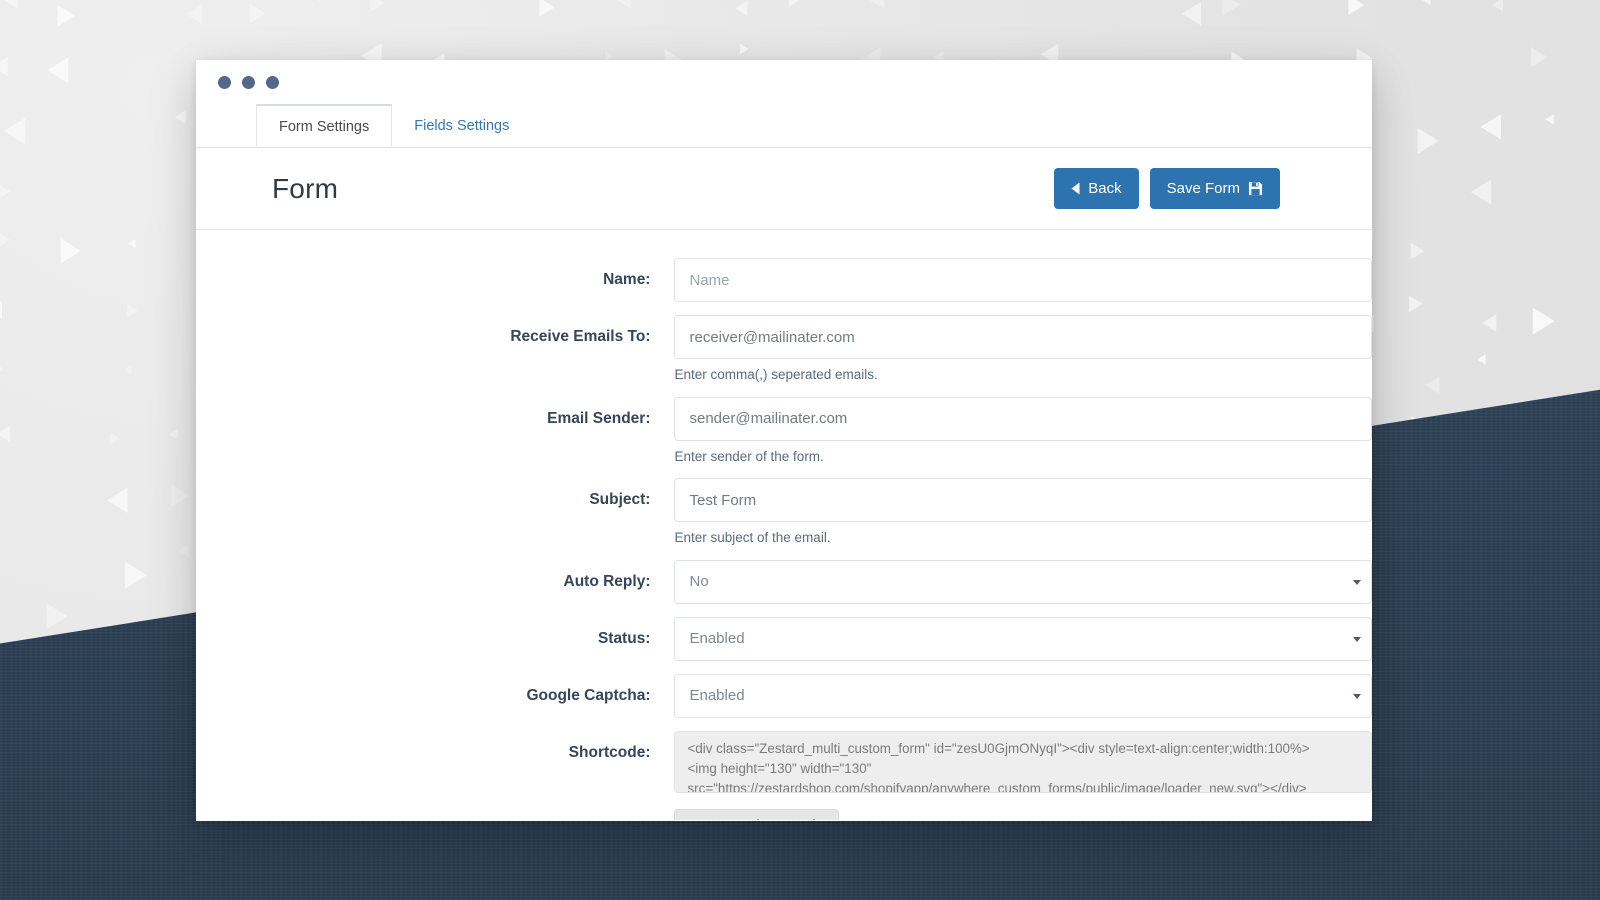 Image resolution: width=1600 pixels, height=900 pixels. What do you see at coordinates (749, 456) in the screenshot?
I see `help-email-sender: Enter sender of the form.` at bounding box center [749, 456].